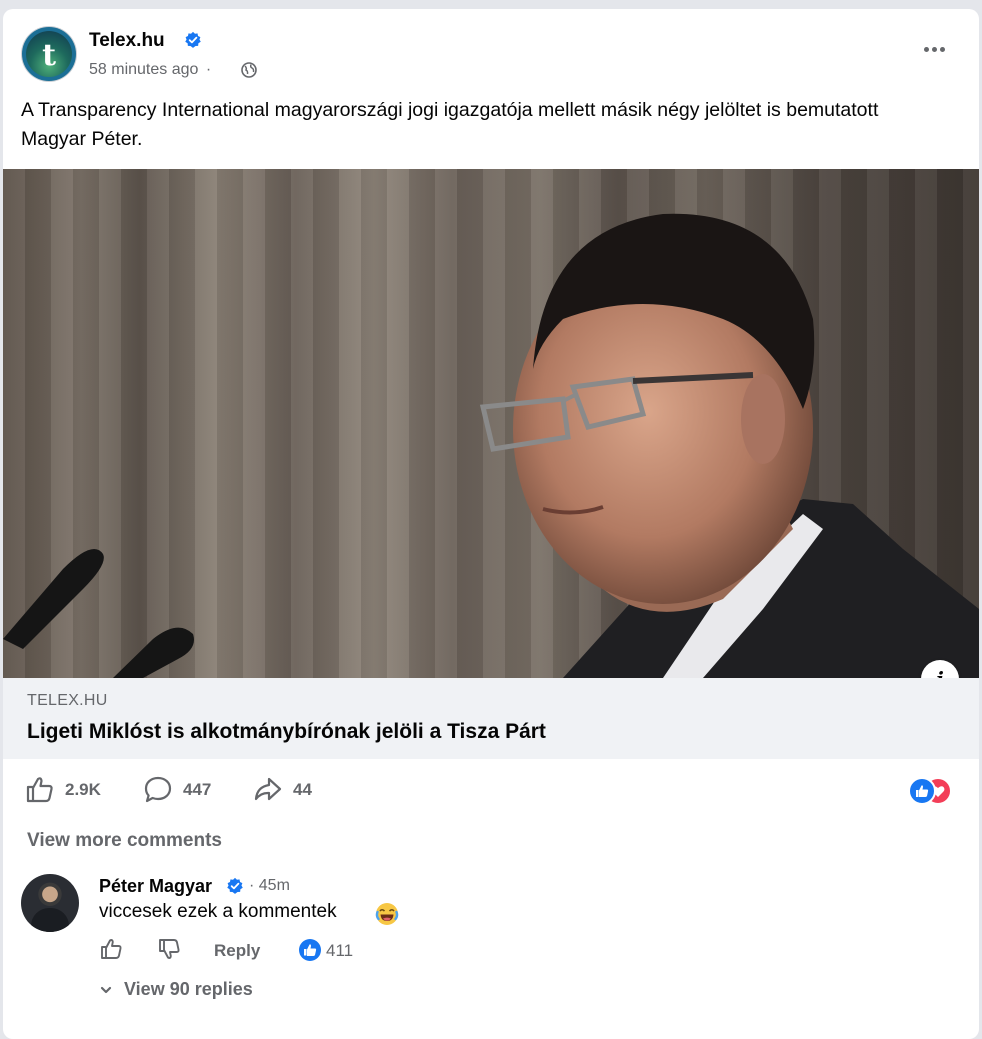 The height and width of the screenshot is (1039, 982). What do you see at coordinates (310, 950) in the screenshot?
I see `comment-like-badge-icon` at bounding box center [310, 950].